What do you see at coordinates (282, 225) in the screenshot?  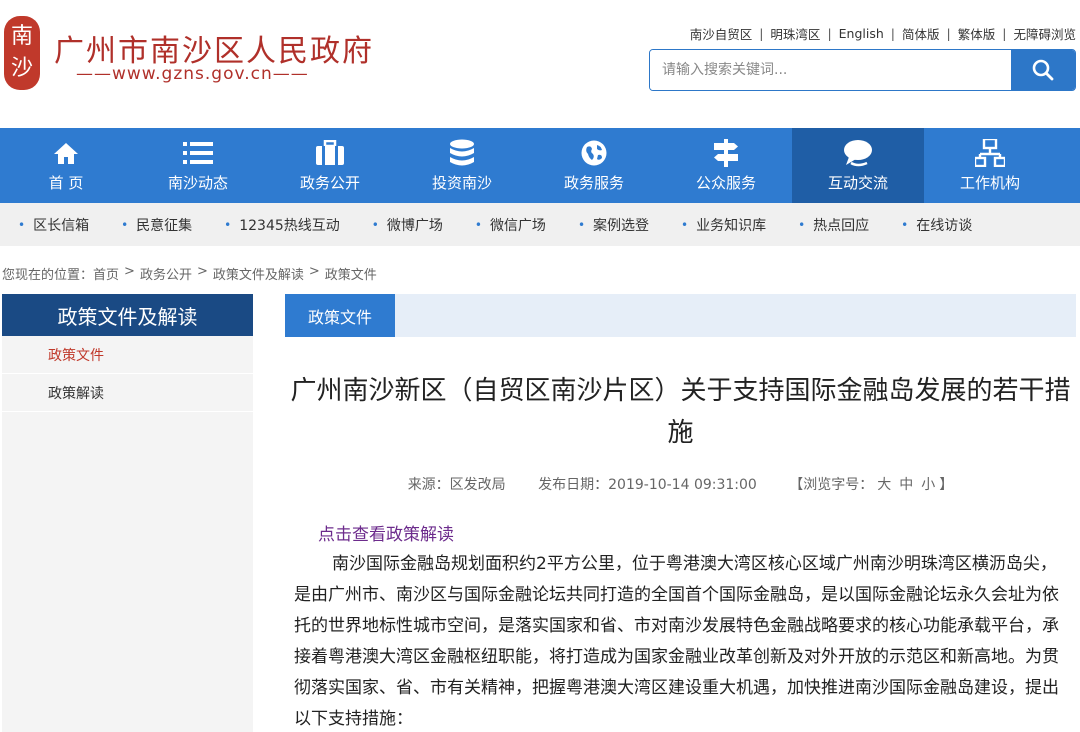 I see `subnav-item: • 12345热线互动` at bounding box center [282, 225].